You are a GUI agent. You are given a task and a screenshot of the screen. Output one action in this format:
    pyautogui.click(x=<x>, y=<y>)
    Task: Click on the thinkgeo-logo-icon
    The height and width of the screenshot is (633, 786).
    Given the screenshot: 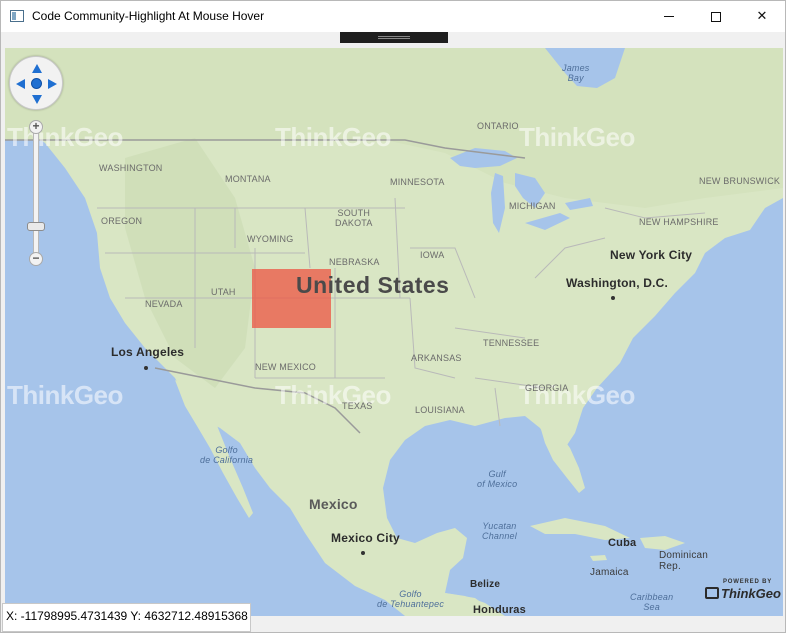 What is the action you would take?
    pyautogui.click(x=712, y=593)
    